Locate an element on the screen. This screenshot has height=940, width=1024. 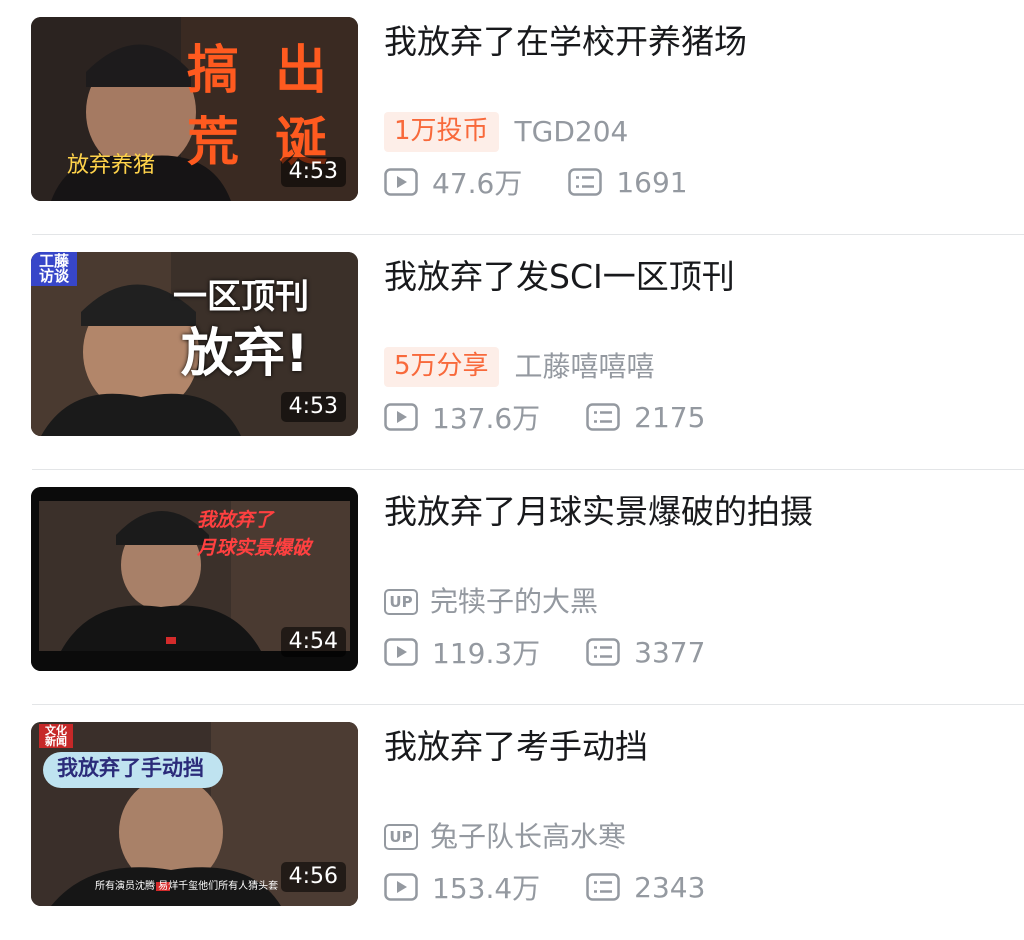
video-thumbnail: 我放弃了 月球实景爆破 4:54 is located at coordinates (194, 579).